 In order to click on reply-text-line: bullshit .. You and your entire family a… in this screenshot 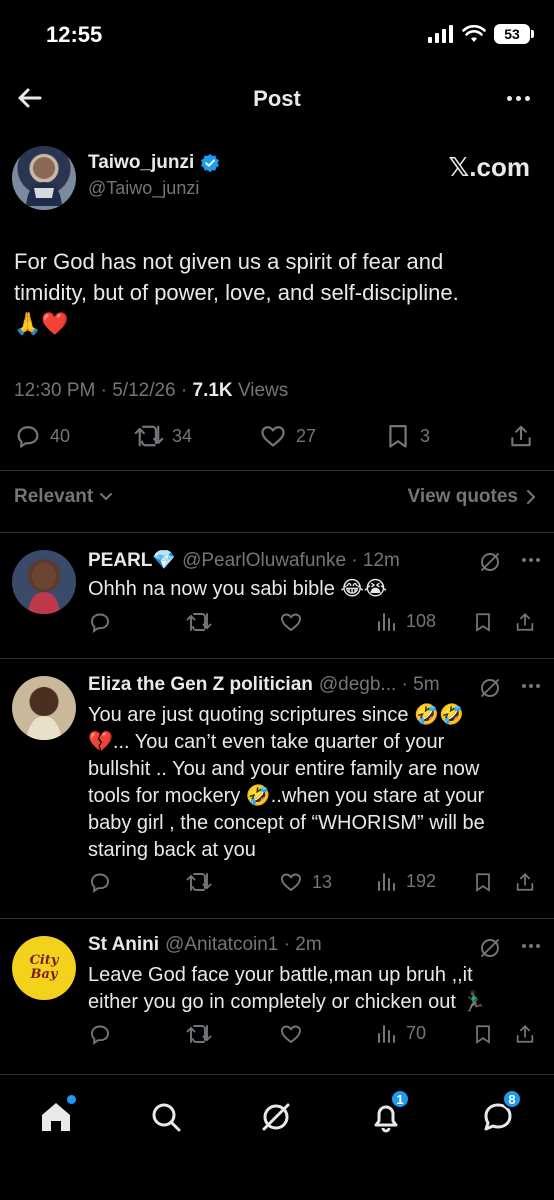, I will do `click(284, 769)`.